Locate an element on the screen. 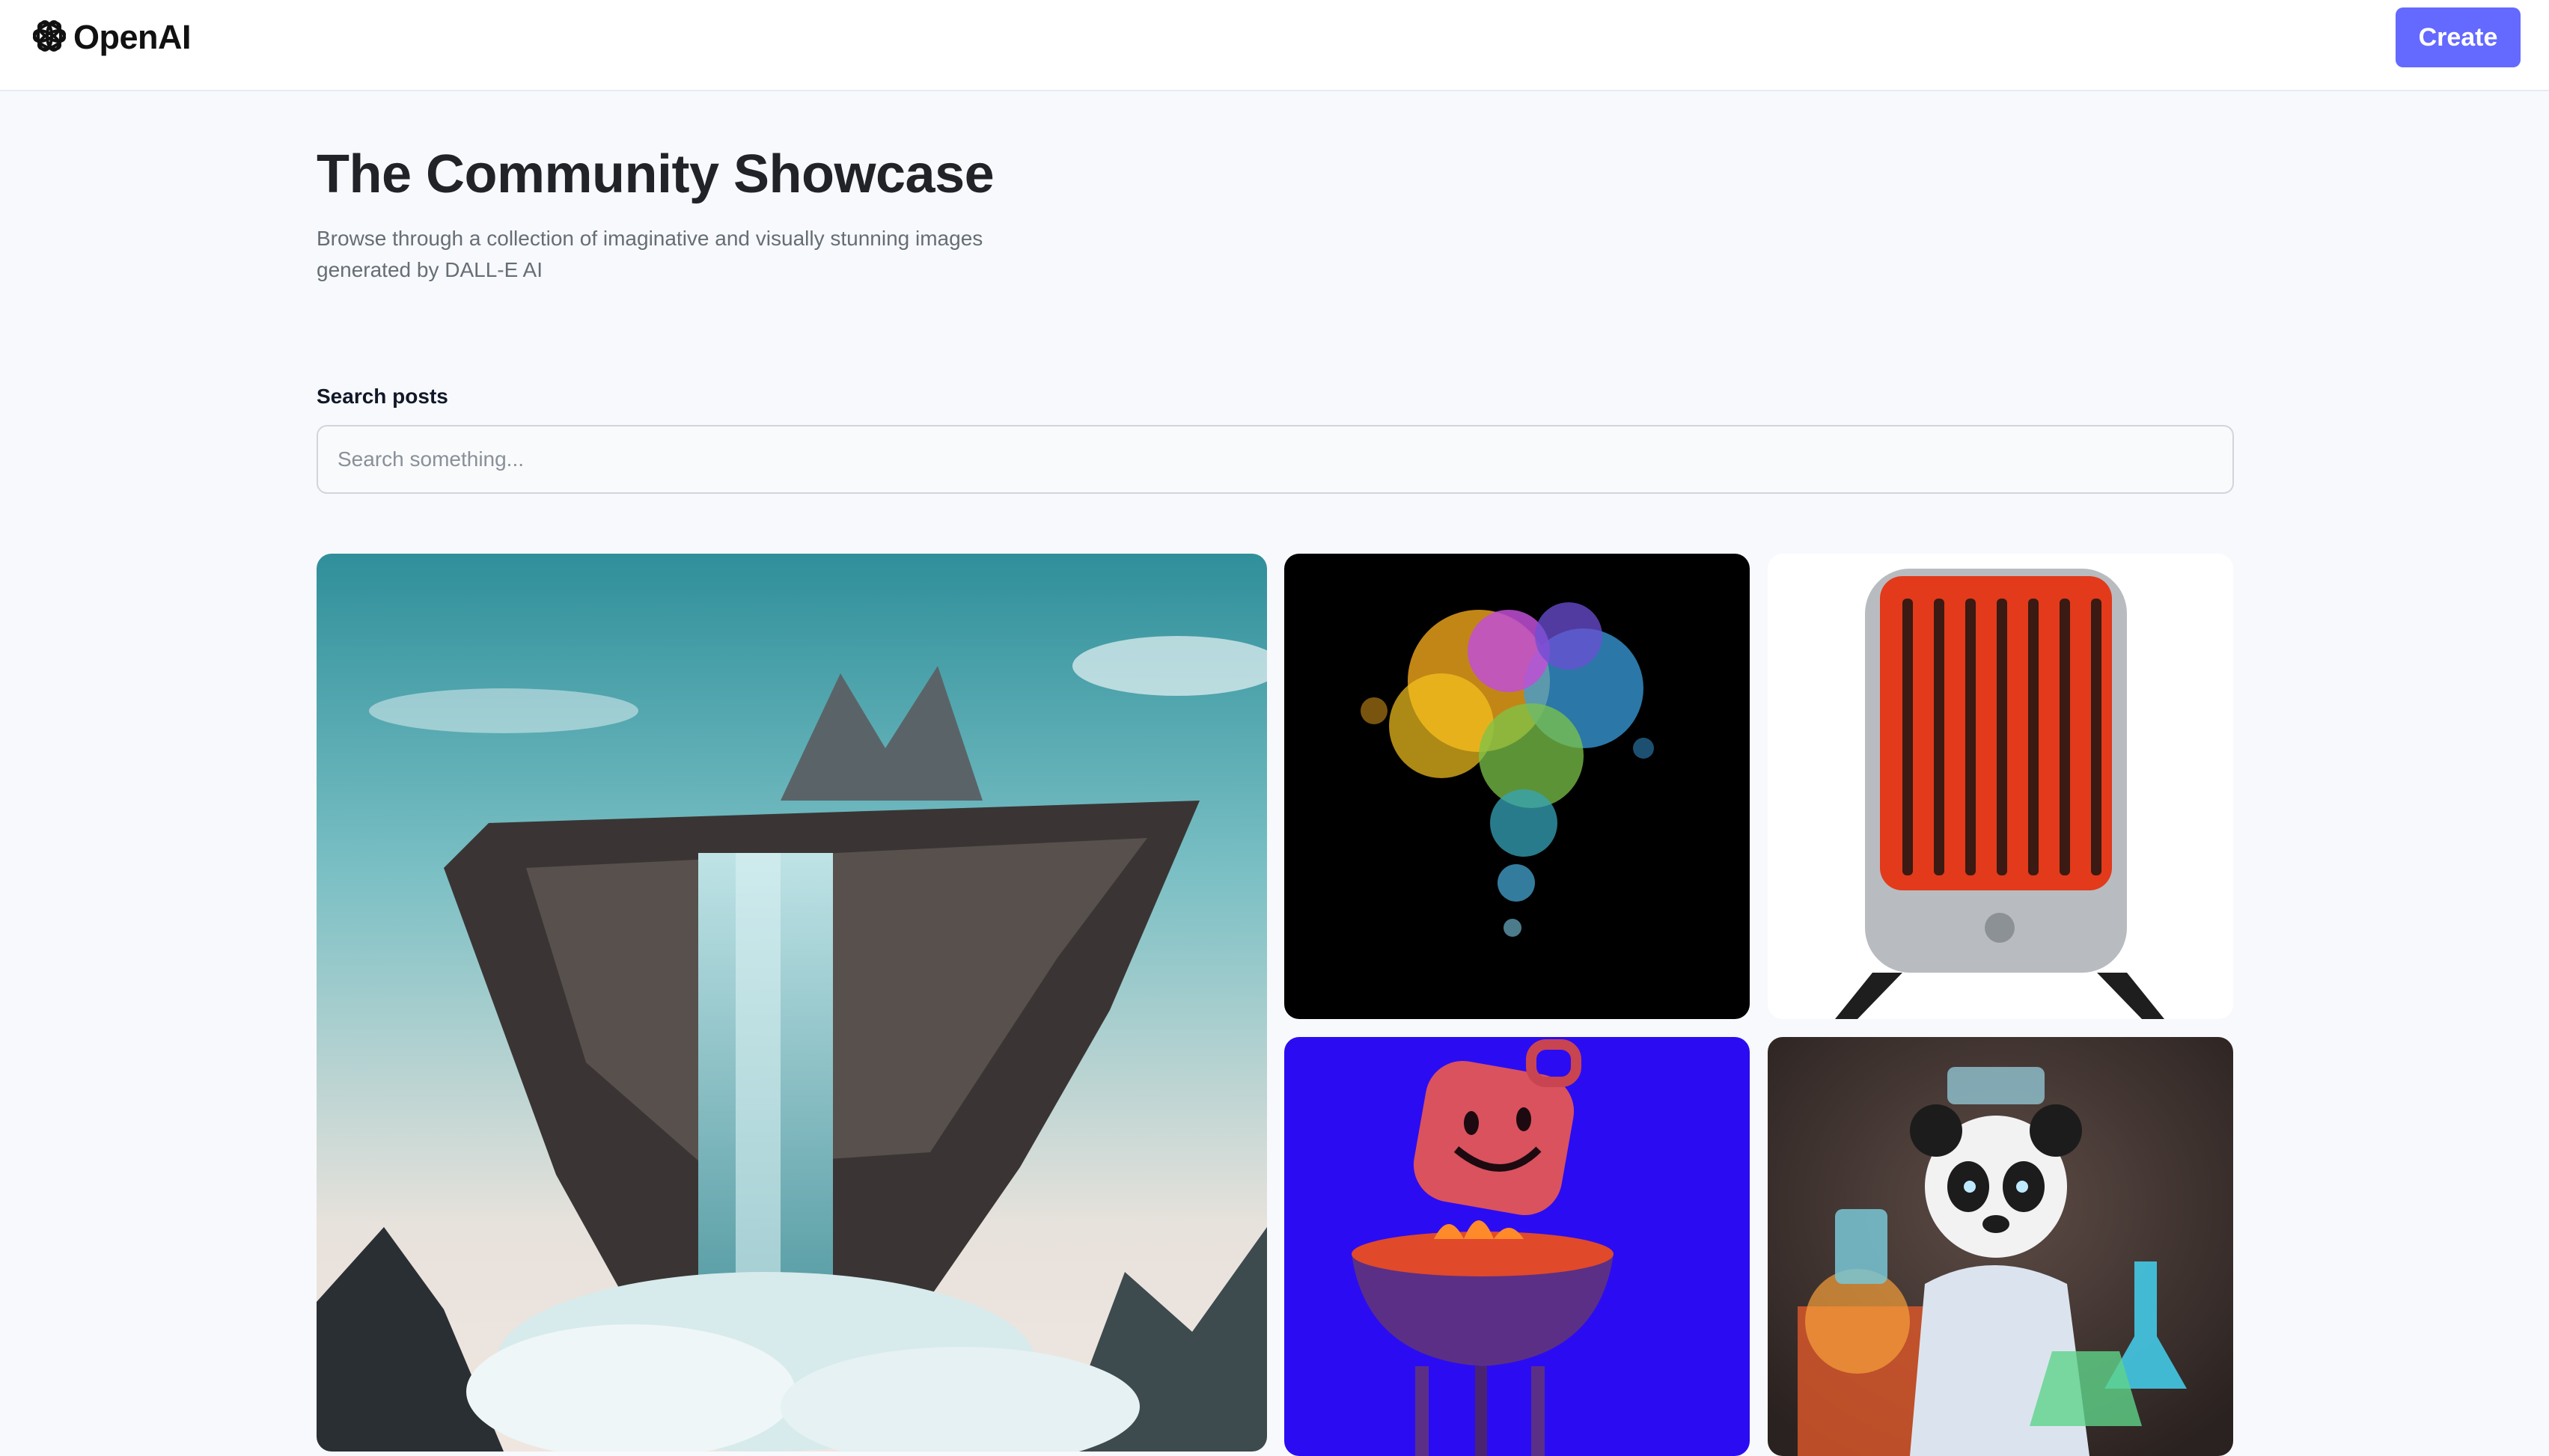 Image resolution: width=2549 pixels, height=1456 pixels. red-space-heater-image is located at coordinates (2001, 786).